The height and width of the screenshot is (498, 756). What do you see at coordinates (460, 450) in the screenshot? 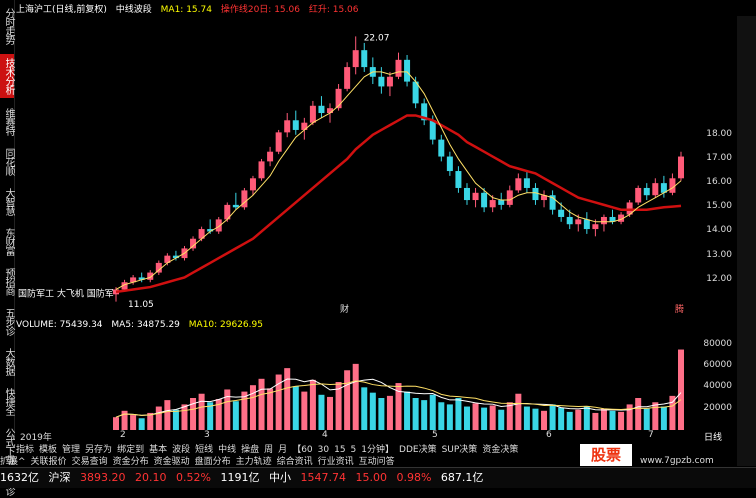
I see `toolbar1-item-18: SUP决策` at bounding box center [460, 450].